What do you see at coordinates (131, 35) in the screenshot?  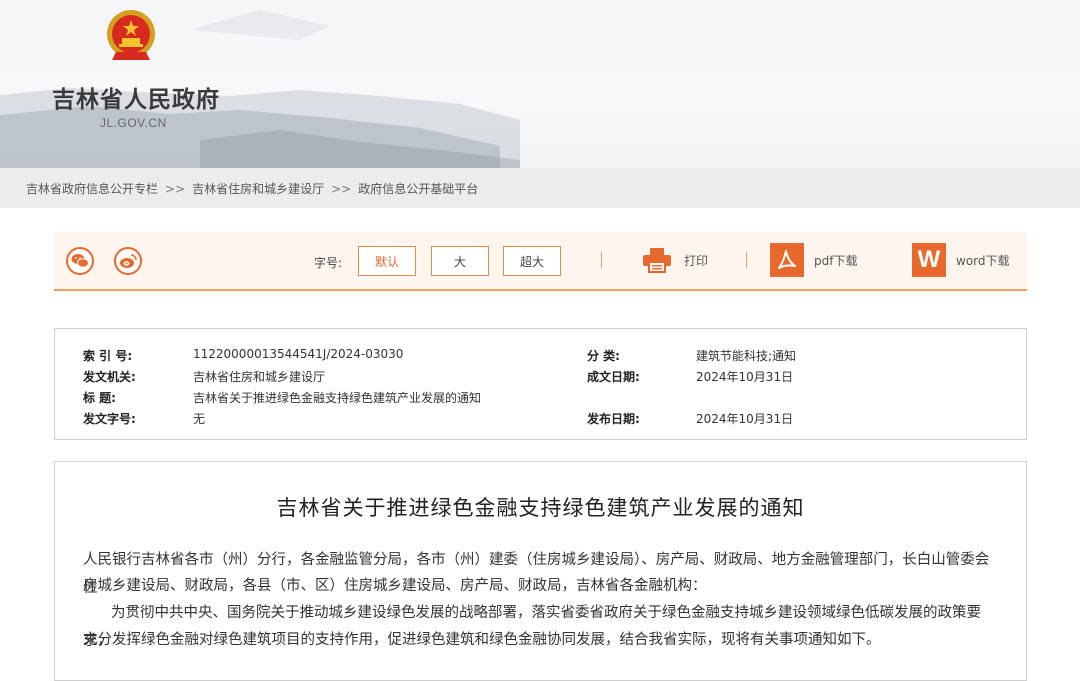 I see `national-emblem-icon` at bounding box center [131, 35].